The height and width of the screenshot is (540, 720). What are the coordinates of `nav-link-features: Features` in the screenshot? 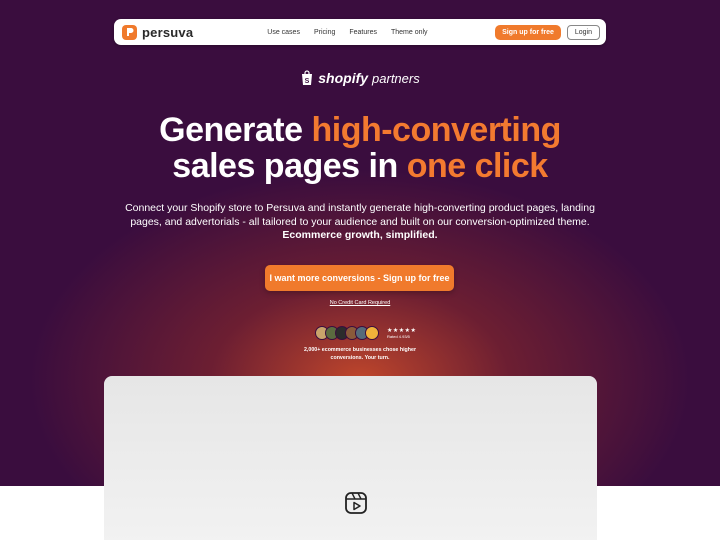 It's located at (363, 32).